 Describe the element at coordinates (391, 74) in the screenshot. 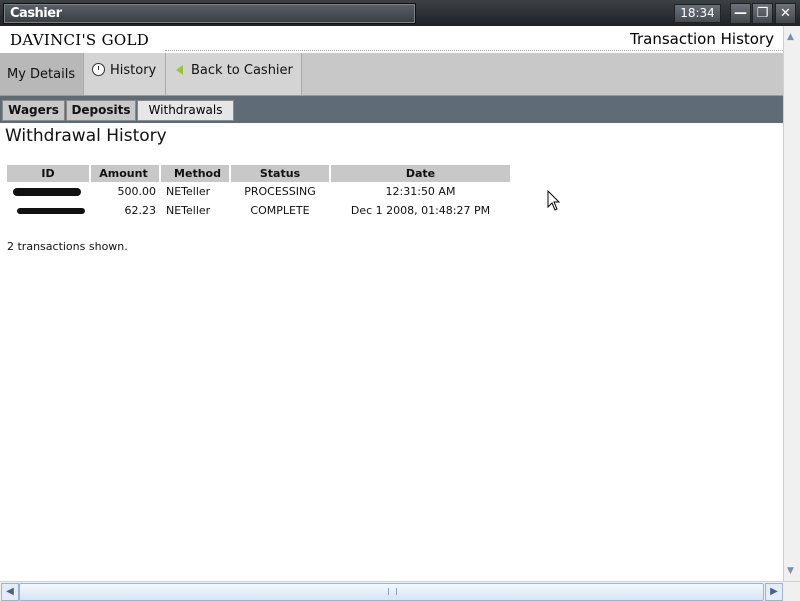

I see `main-nav: My Details History Back to Cashier` at that location.